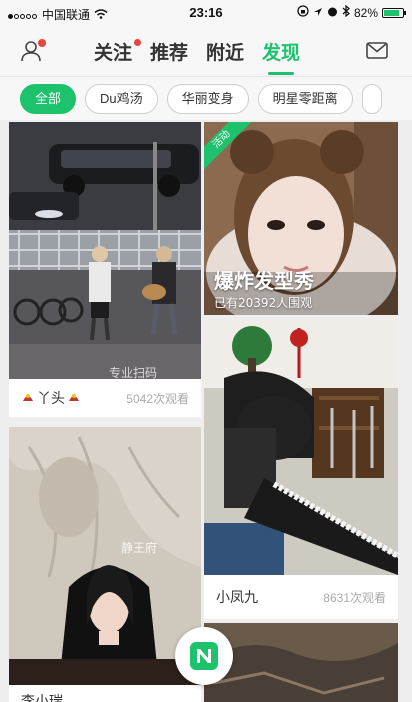 Image resolution: width=412 pixels, height=702 pixels. I want to click on messages-button, so click(378, 51).